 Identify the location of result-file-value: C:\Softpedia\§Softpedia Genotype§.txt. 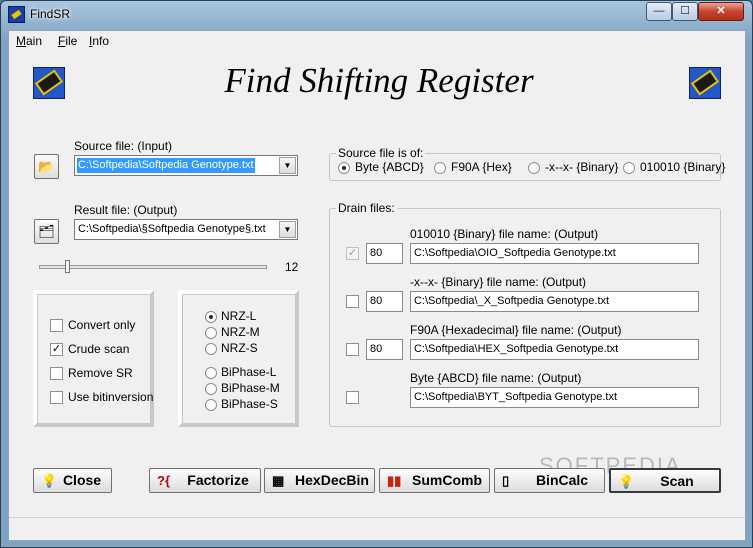
(172, 229).